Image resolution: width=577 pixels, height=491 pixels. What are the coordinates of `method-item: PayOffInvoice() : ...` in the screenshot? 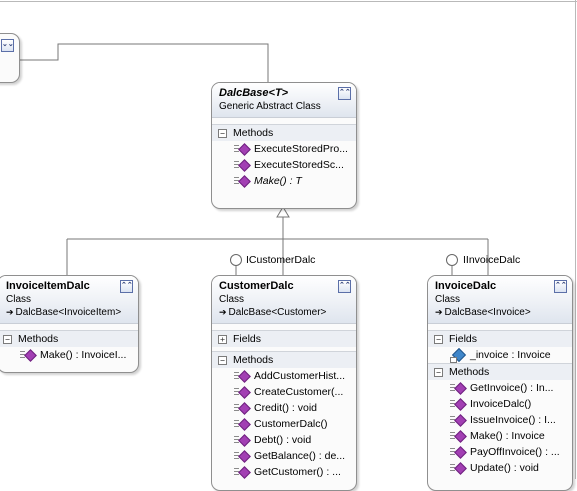 It's located at (500, 452).